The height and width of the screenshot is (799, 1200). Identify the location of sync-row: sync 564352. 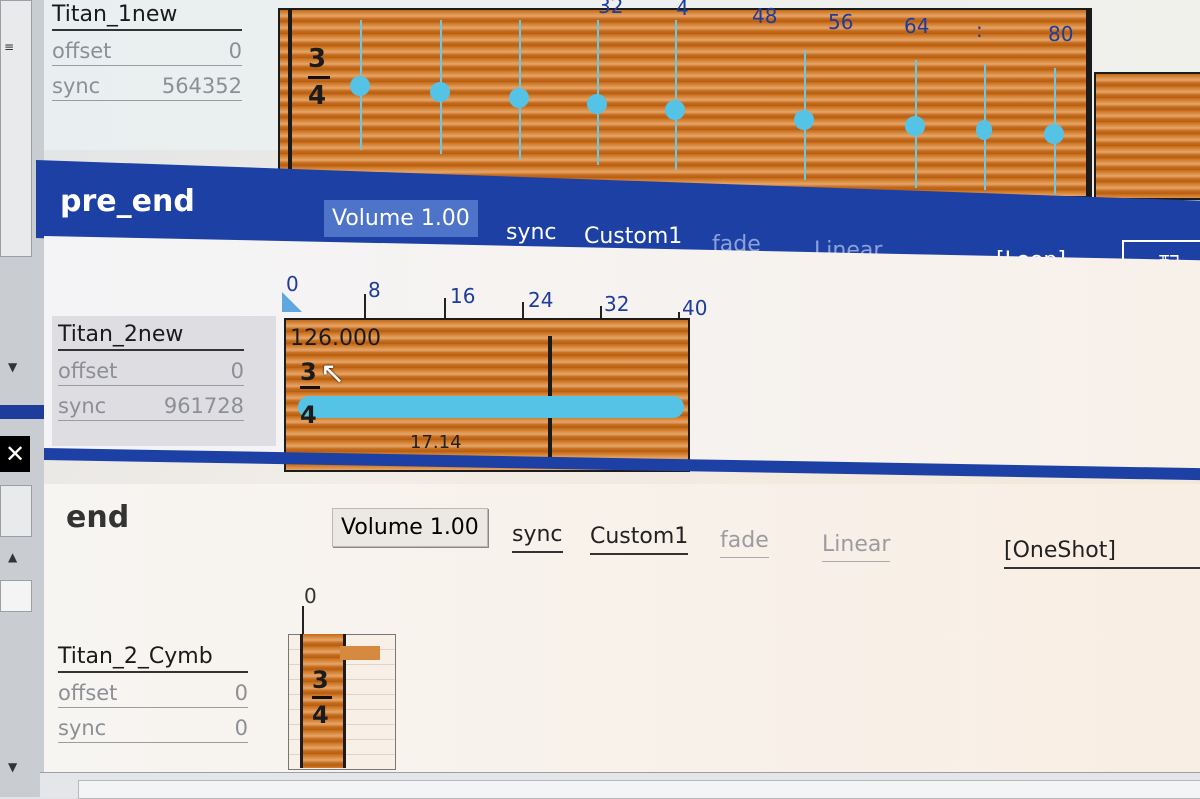
(147, 87).